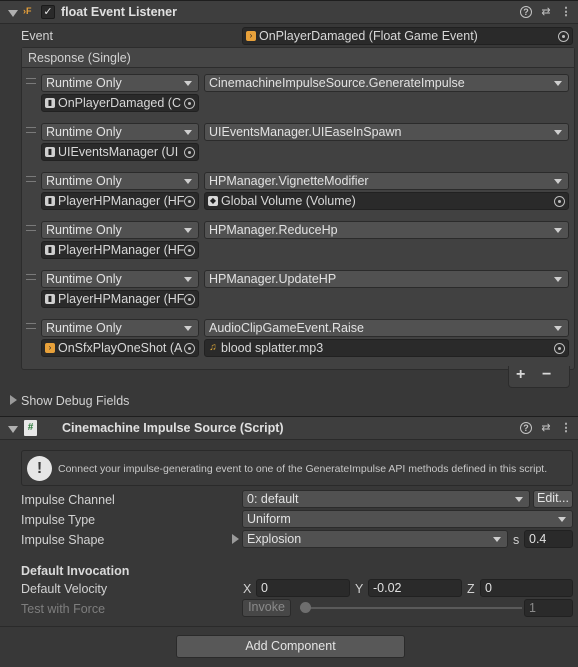 The image size is (578, 667). I want to click on target-value: OnSfxPlayOneShot (A, so click(120, 348).